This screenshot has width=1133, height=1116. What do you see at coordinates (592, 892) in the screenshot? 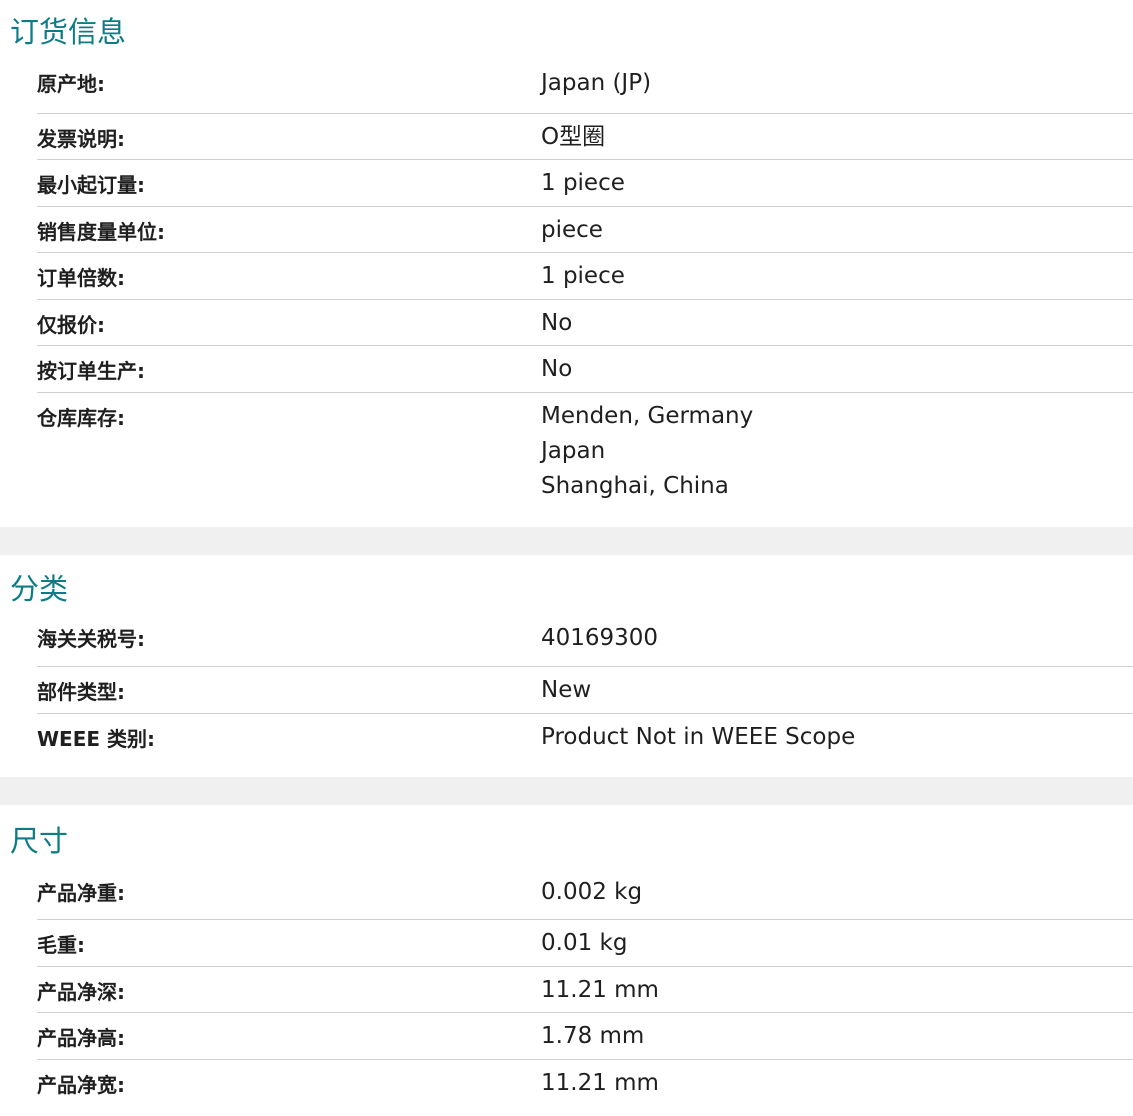
I see `spec-value: 0.002 kg` at bounding box center [592, 892].